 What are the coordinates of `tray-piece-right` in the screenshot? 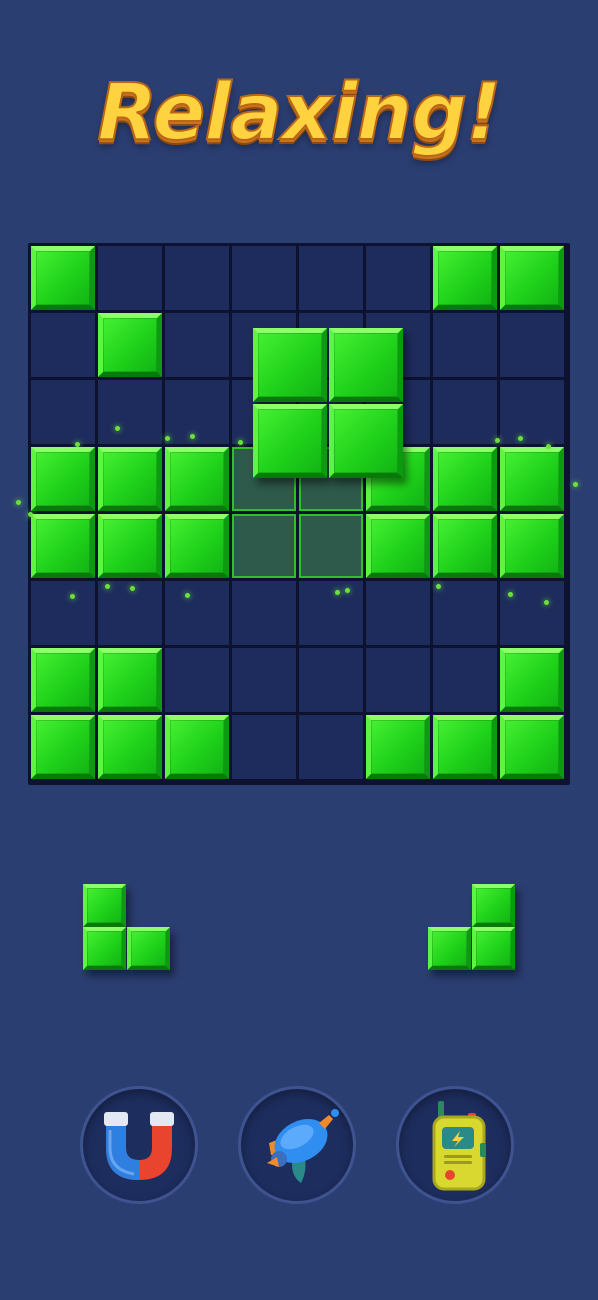 It's located at (472, 928).